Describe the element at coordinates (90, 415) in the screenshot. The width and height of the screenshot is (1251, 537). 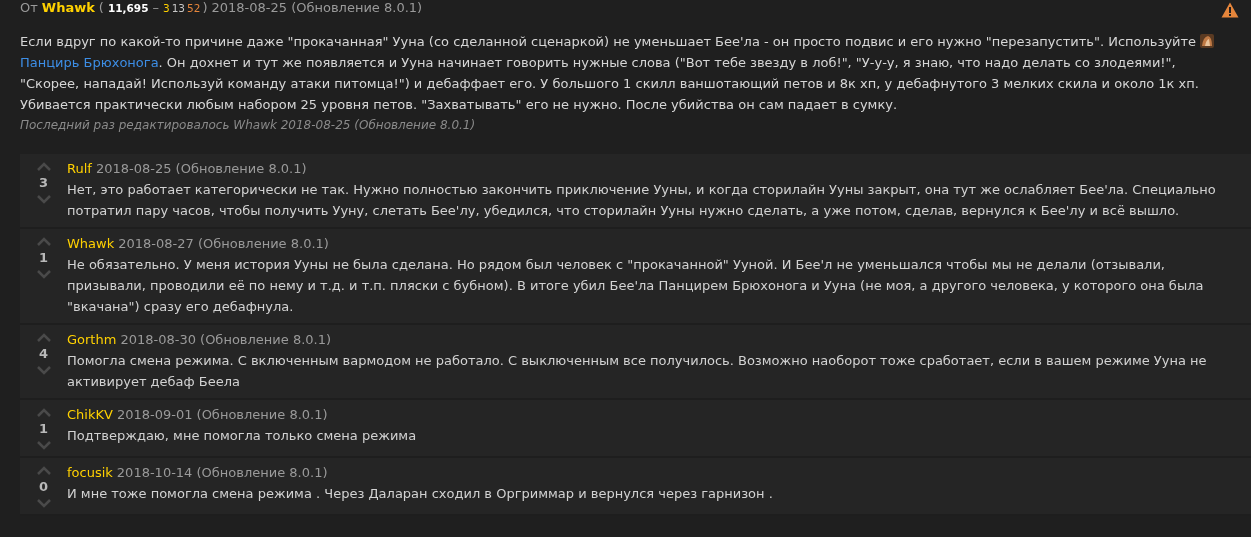
I see `author-link: ChikKV` at that location.